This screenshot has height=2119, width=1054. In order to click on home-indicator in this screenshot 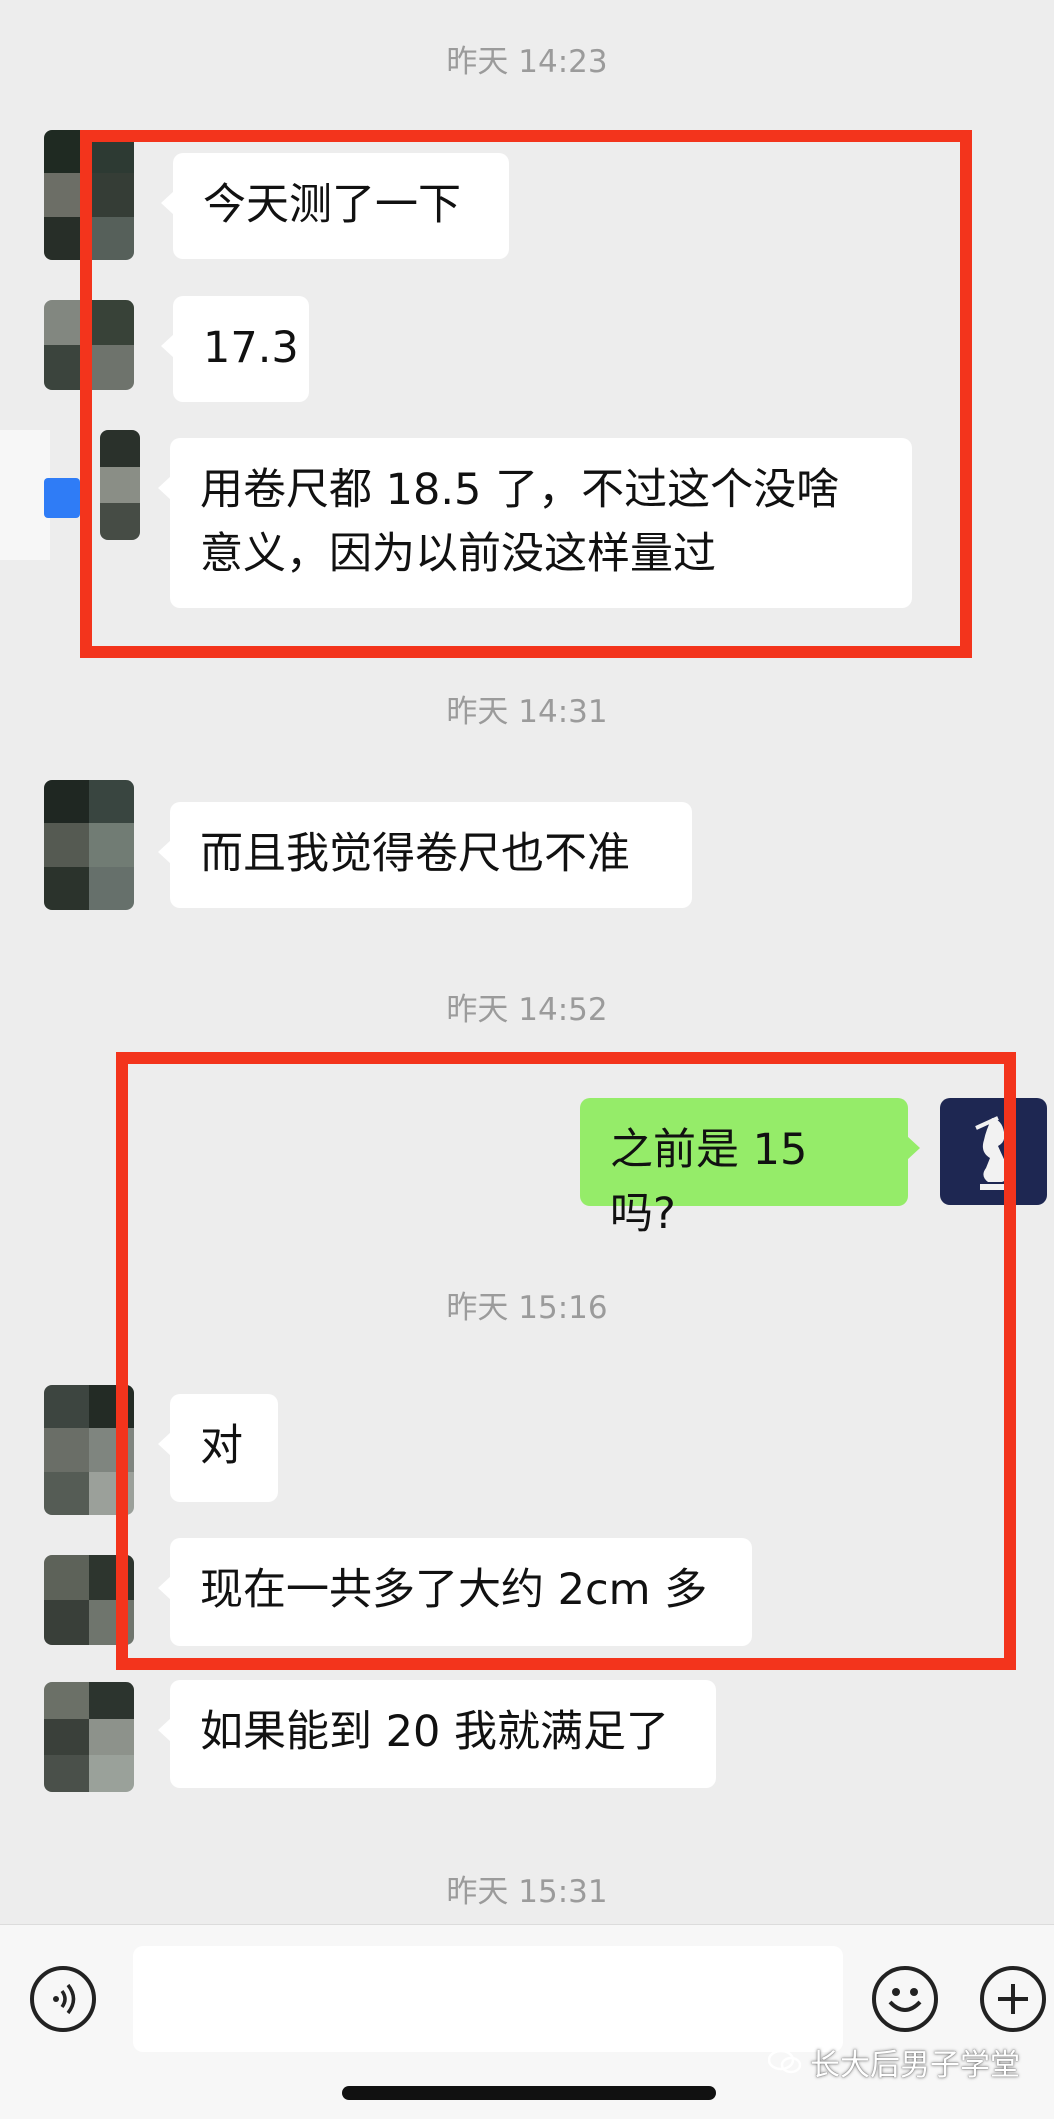, I will do `click(529, 2093)`.